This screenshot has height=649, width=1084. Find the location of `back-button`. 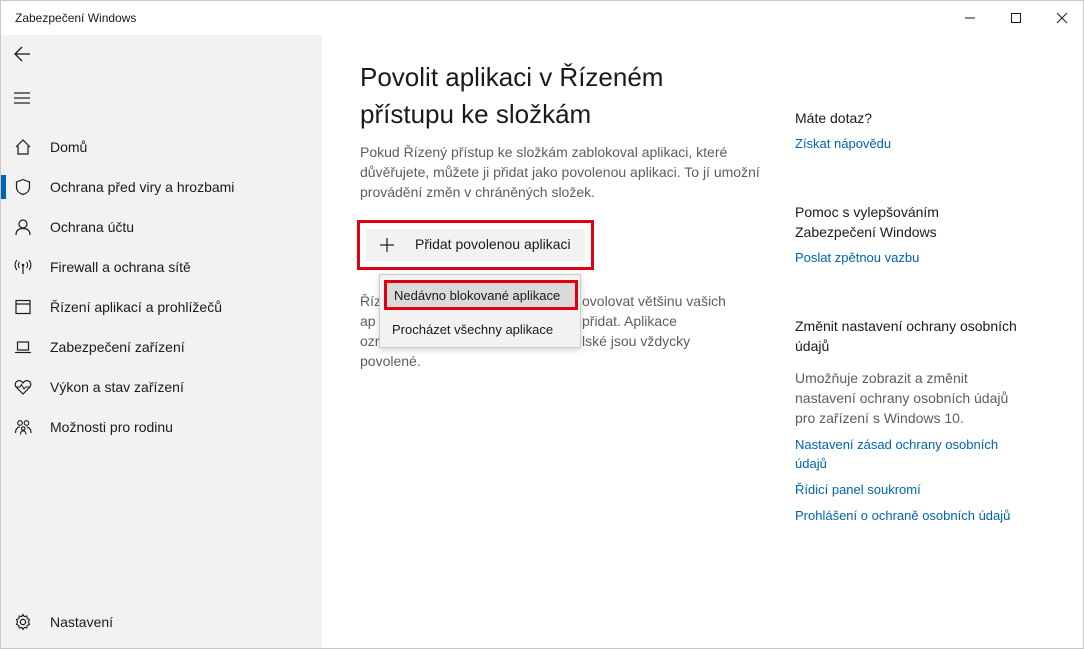

back-button is located at coordinates (22, 54).